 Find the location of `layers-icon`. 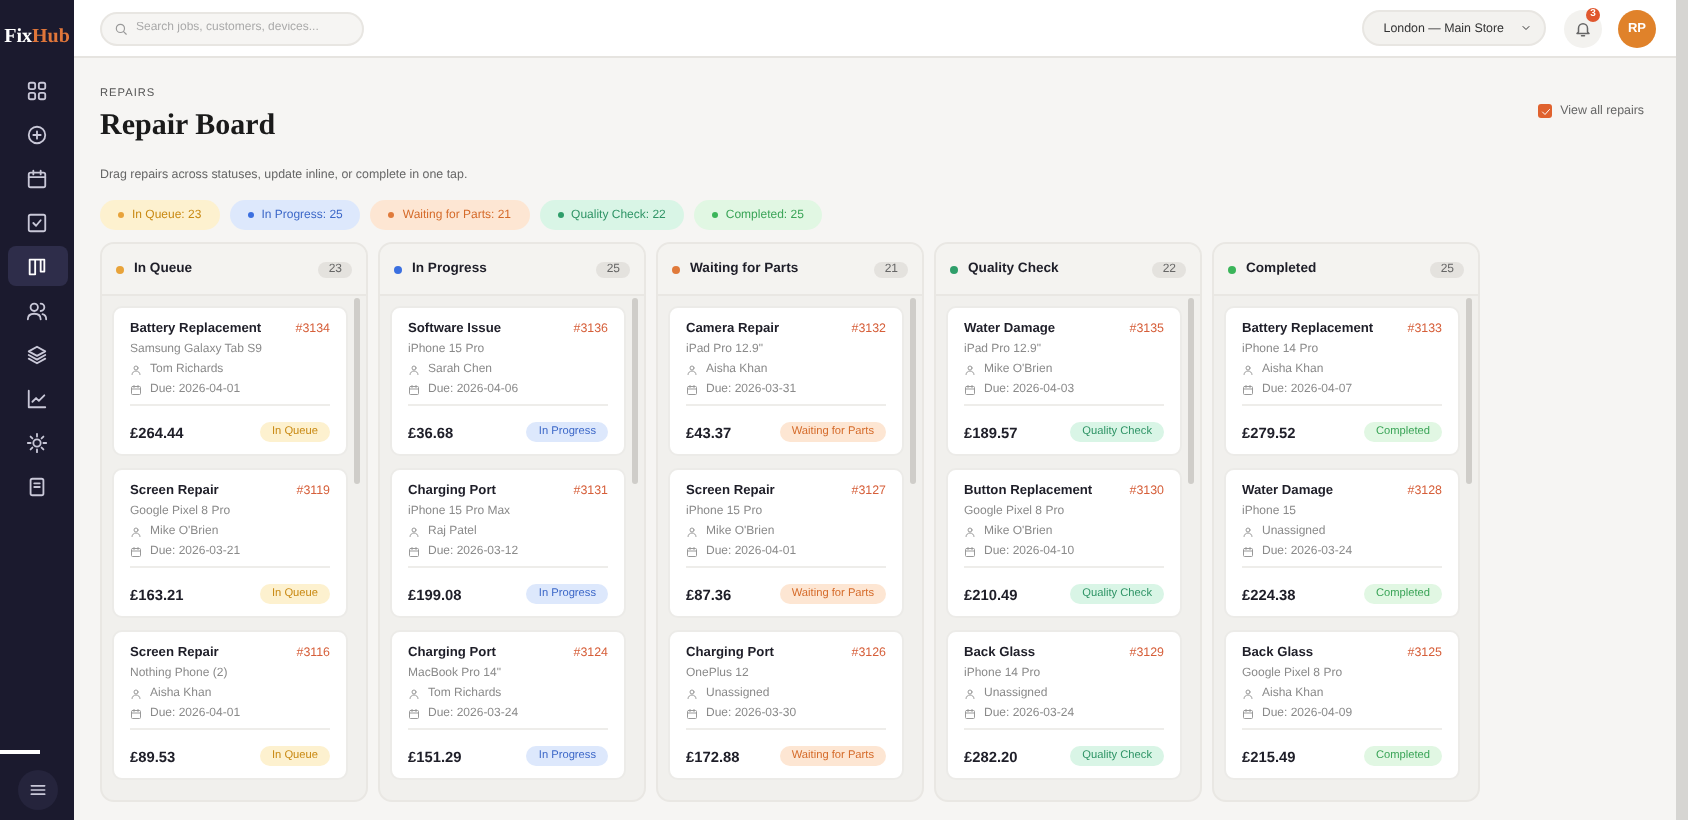

layers-icon is located at coordinates (37, 354).